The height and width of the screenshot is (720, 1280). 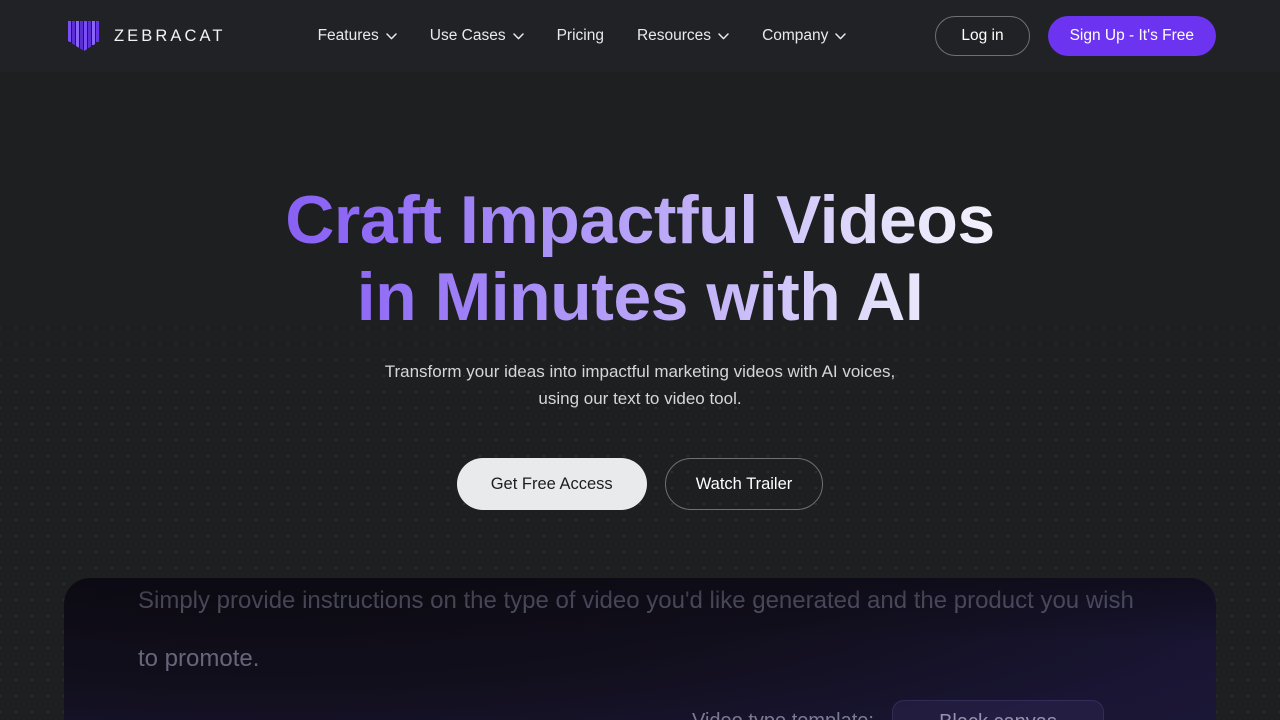 I want to click on headline-line-1: Craft Impactful Videos, so click(x=640, y=220).